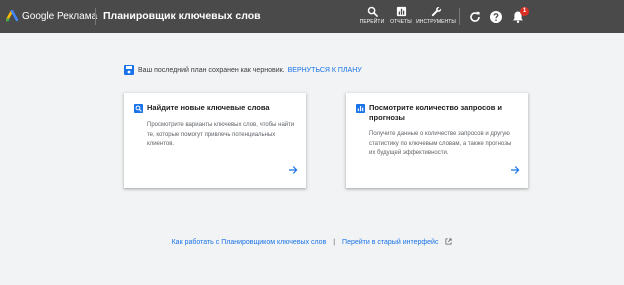 This screenshot has height=285, width=624. What do you see at coordinates (475, 17) in the screenshot?
I see `refresh-icon` at bounding box center [475, 17].